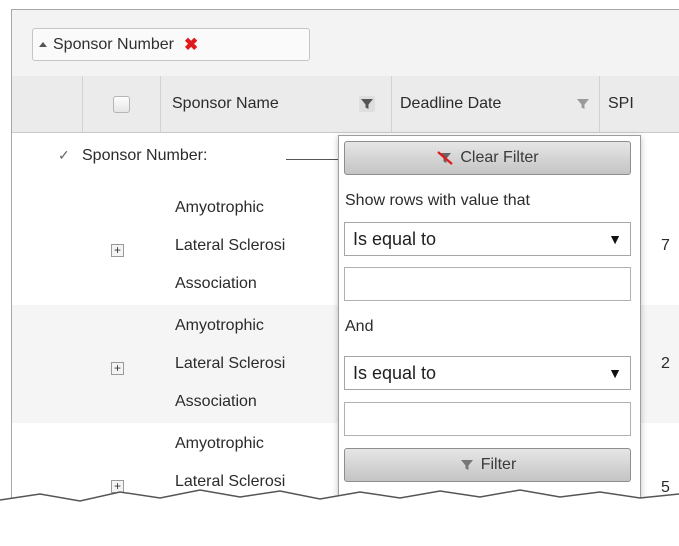  I want to click on sponsor-name-filter-cell, so click(367, 104).